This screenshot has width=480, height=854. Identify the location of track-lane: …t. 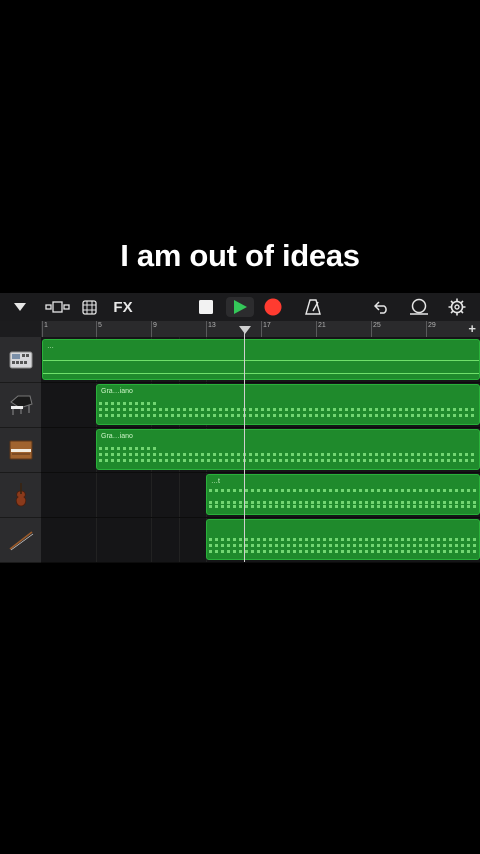
(260, 495).